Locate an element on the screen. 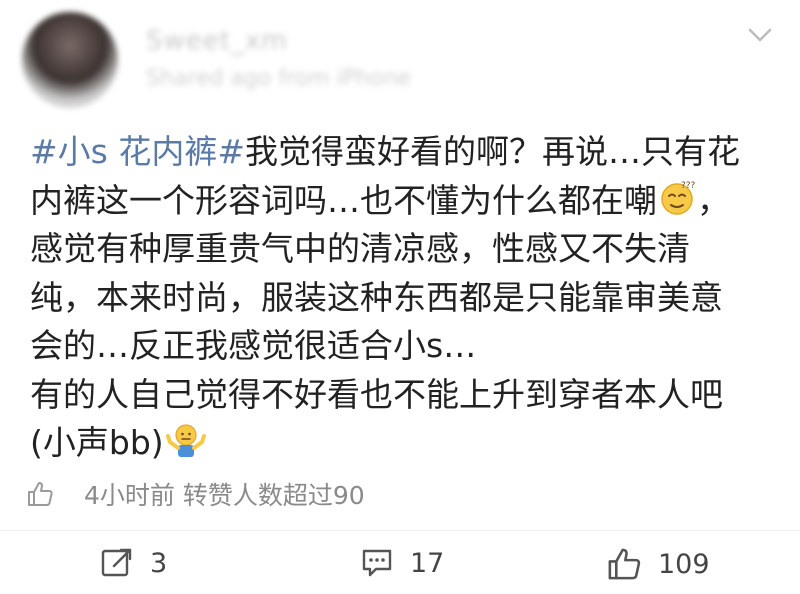  post-line-6: 有的人自己觉得不好看也不能上升到穿者本人吧 is located at coordinates (376, 394).